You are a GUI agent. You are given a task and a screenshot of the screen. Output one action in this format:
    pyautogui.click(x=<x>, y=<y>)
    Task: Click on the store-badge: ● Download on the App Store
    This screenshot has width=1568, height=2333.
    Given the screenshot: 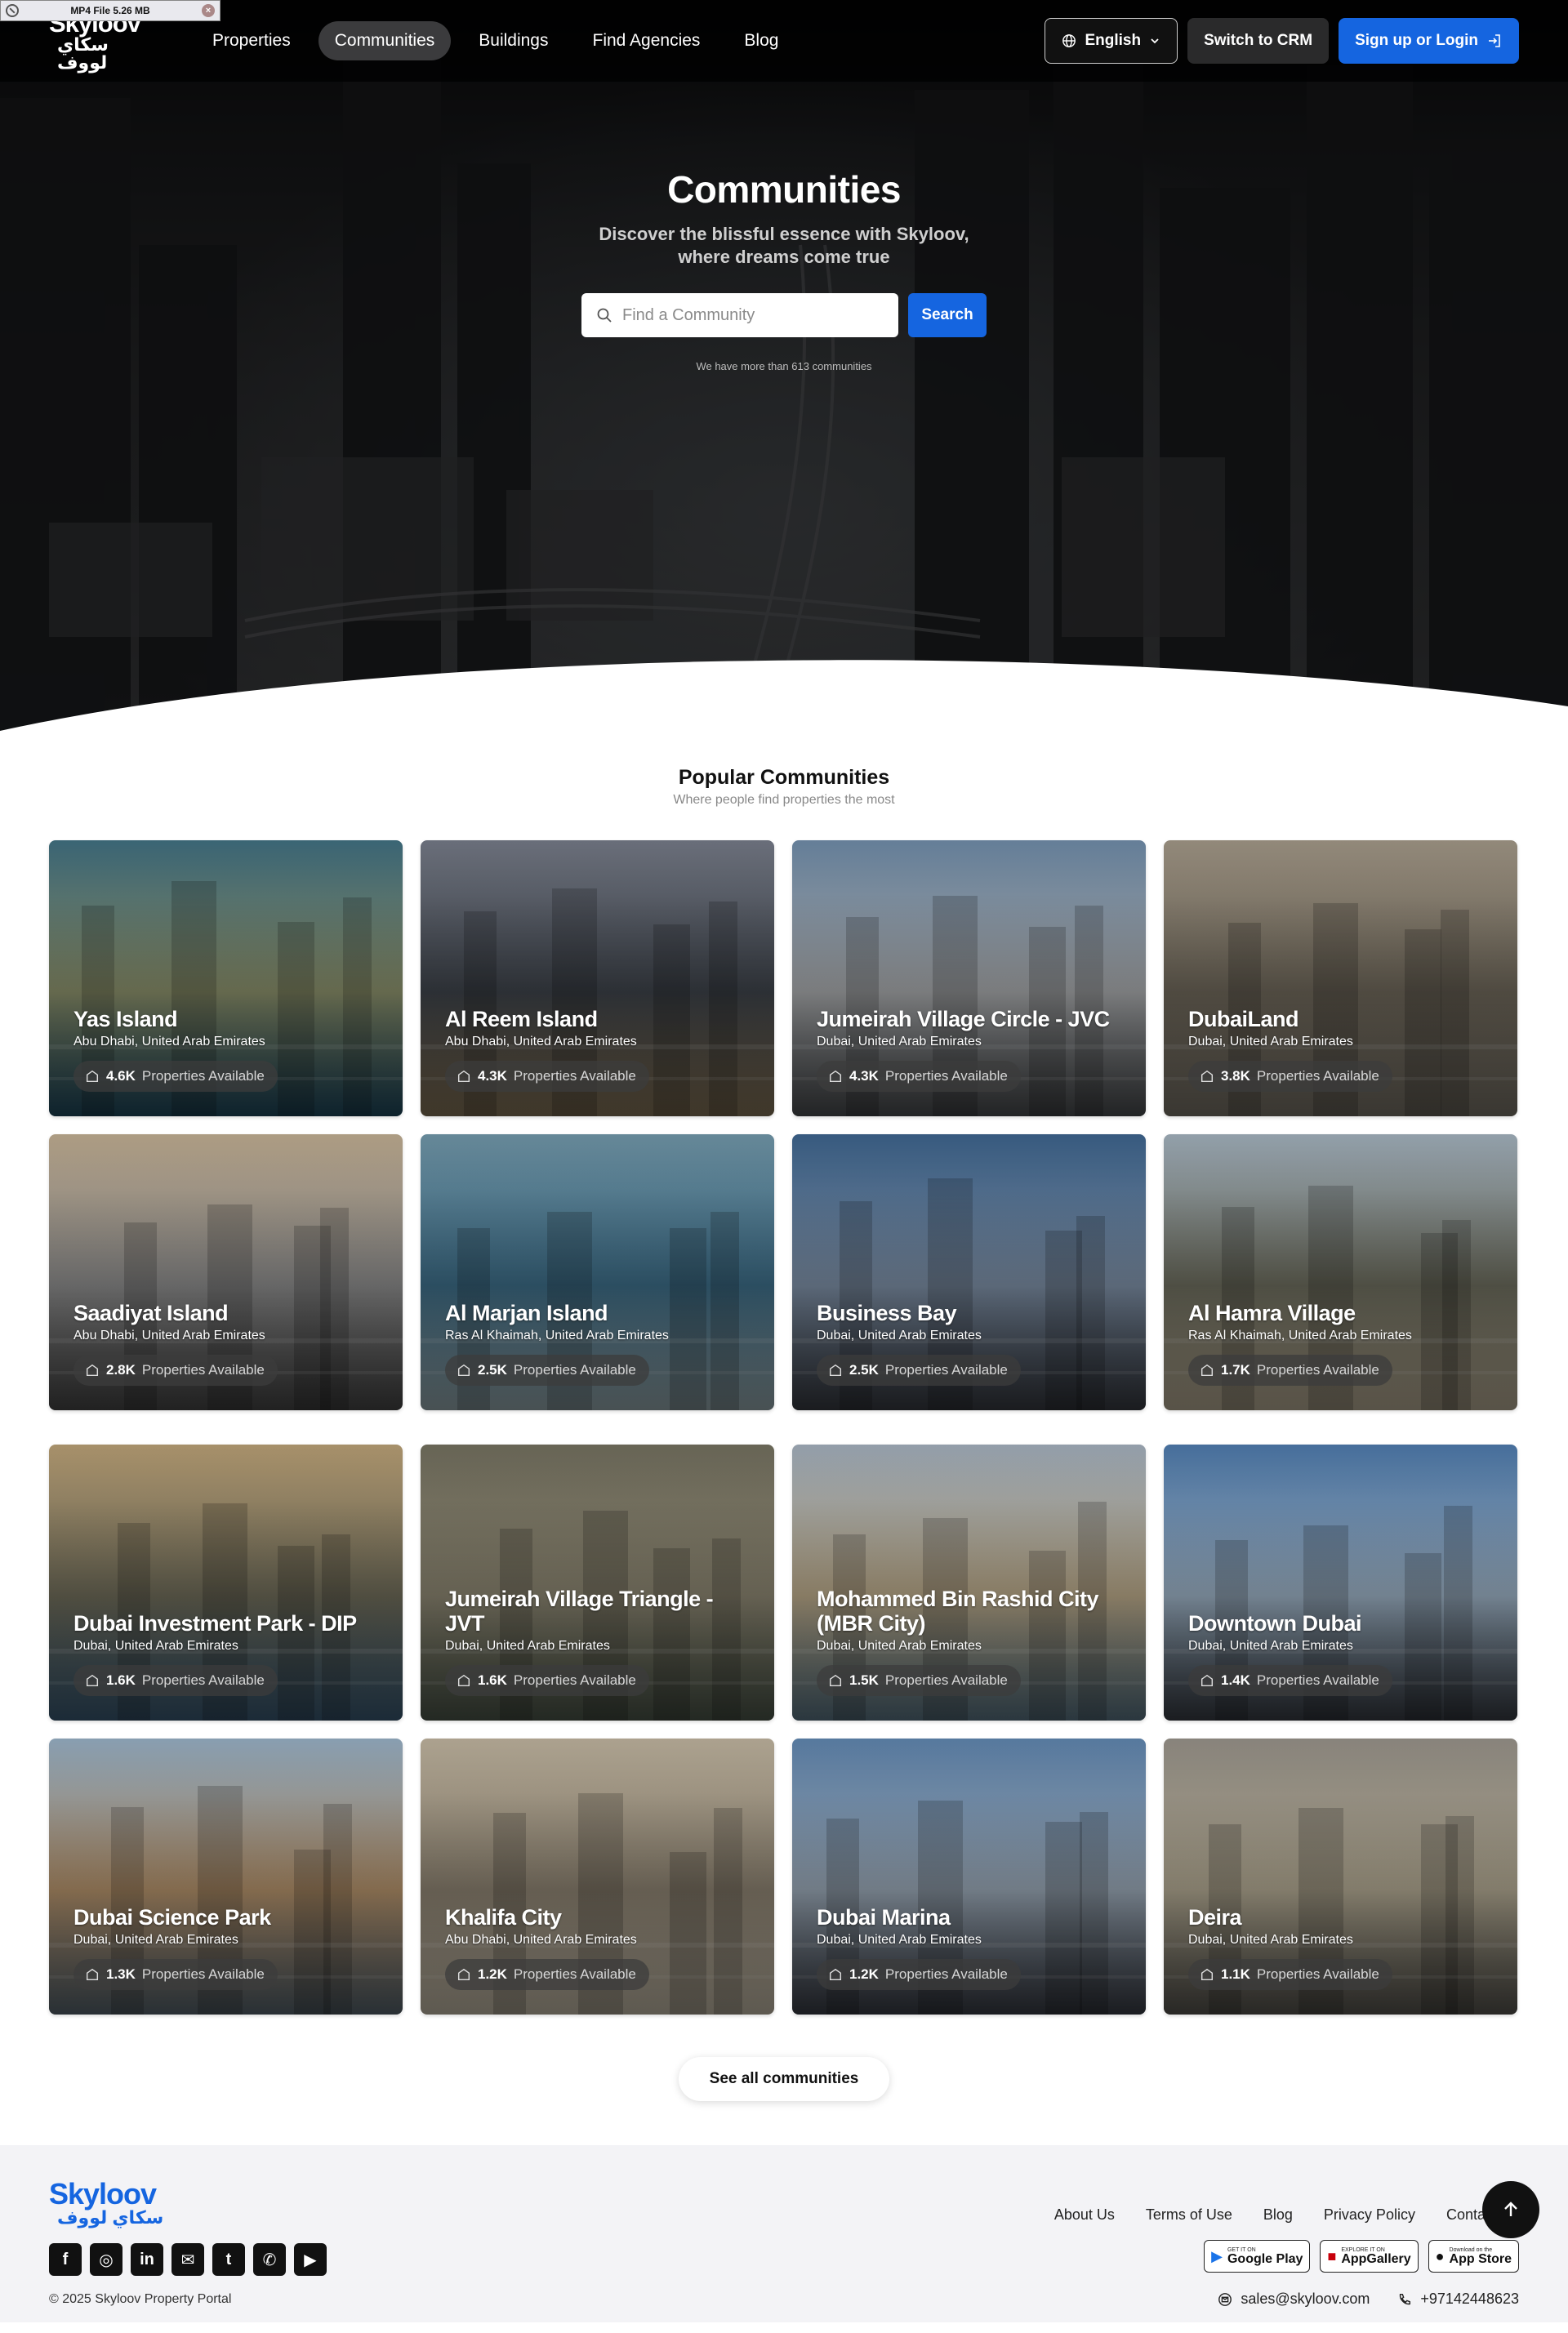 What is the action you would take?
    pyautogui.click(x=1473, y=2257)
    